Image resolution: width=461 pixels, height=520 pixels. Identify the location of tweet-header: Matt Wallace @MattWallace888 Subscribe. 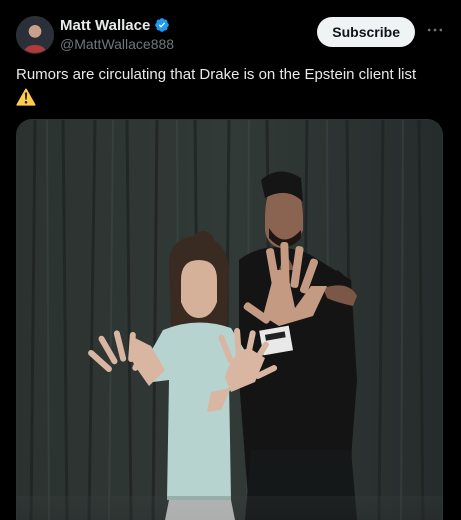
(230, 33).